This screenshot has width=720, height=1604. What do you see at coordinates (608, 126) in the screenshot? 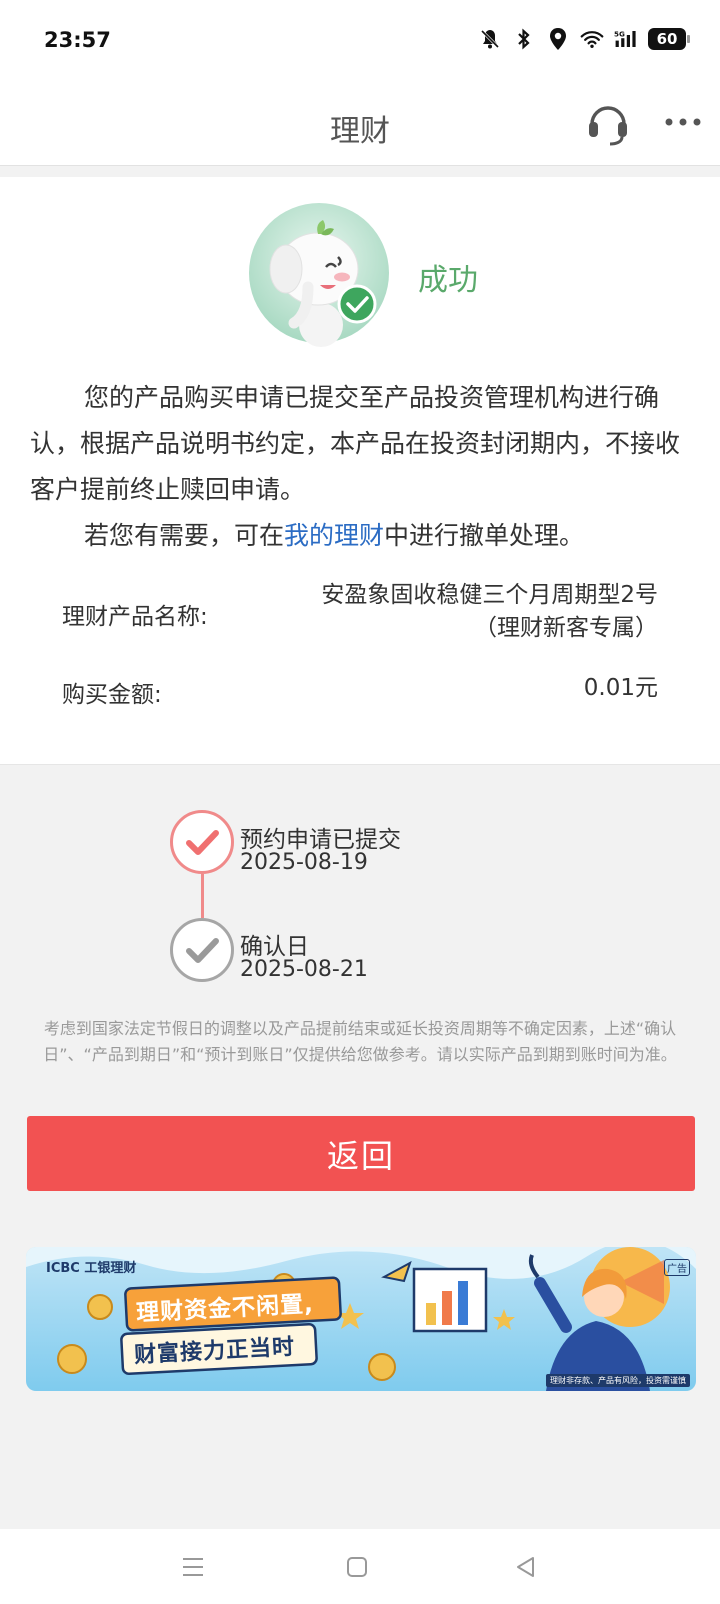
I see `headset-icon` at bounding box center [608, 126].